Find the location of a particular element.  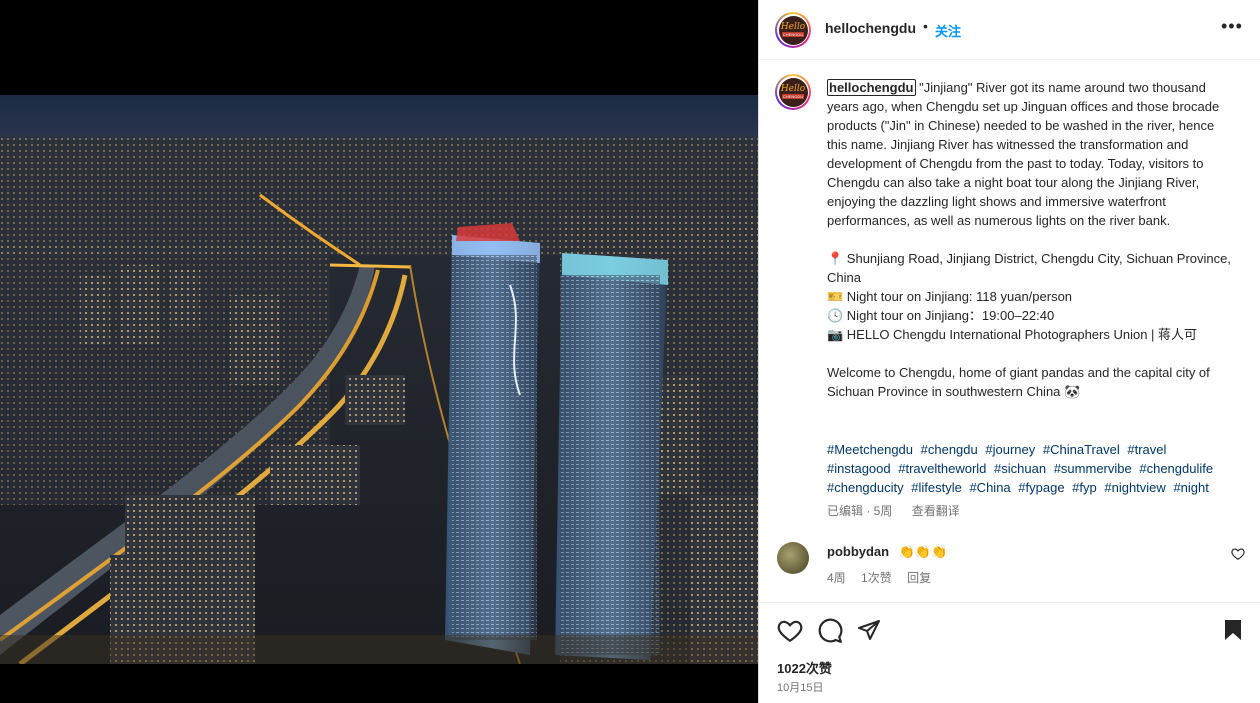

hashtag-link: #Meetchengdu is located at coordinates (870, 449).